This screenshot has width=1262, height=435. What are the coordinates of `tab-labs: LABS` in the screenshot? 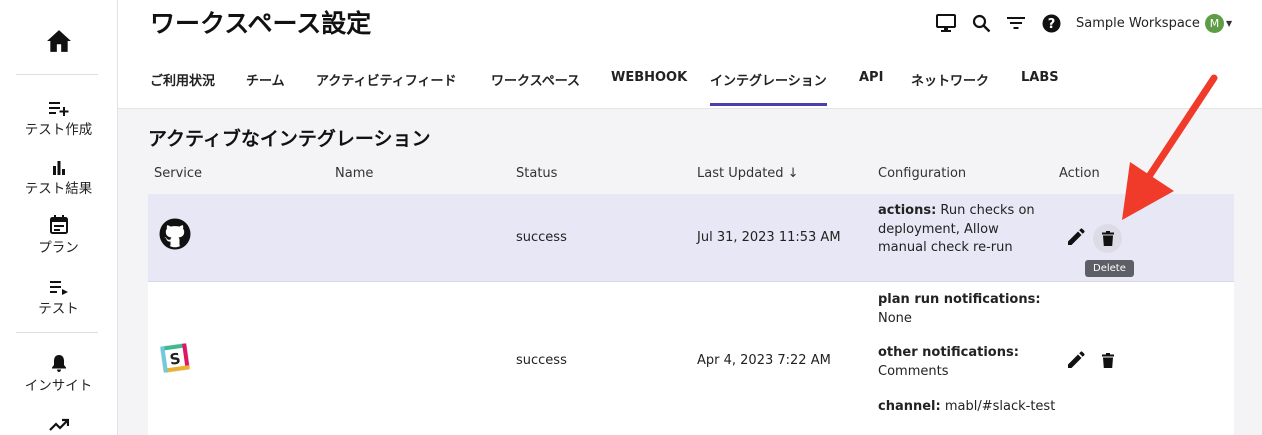 It's located at (1040, 83).